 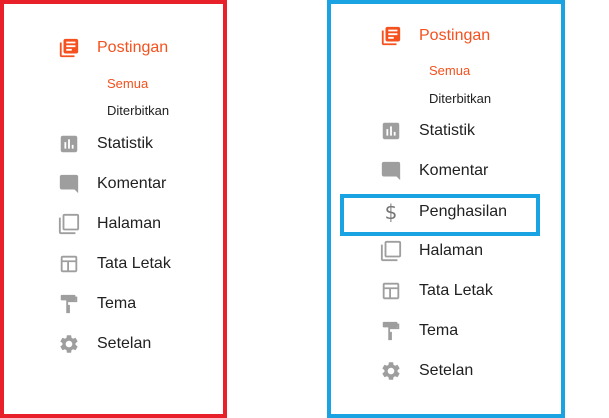 What do you see at coordinates (391, 212) in the screenshot?
I see `dollar-icon: $` at bounding box center [391, 212].